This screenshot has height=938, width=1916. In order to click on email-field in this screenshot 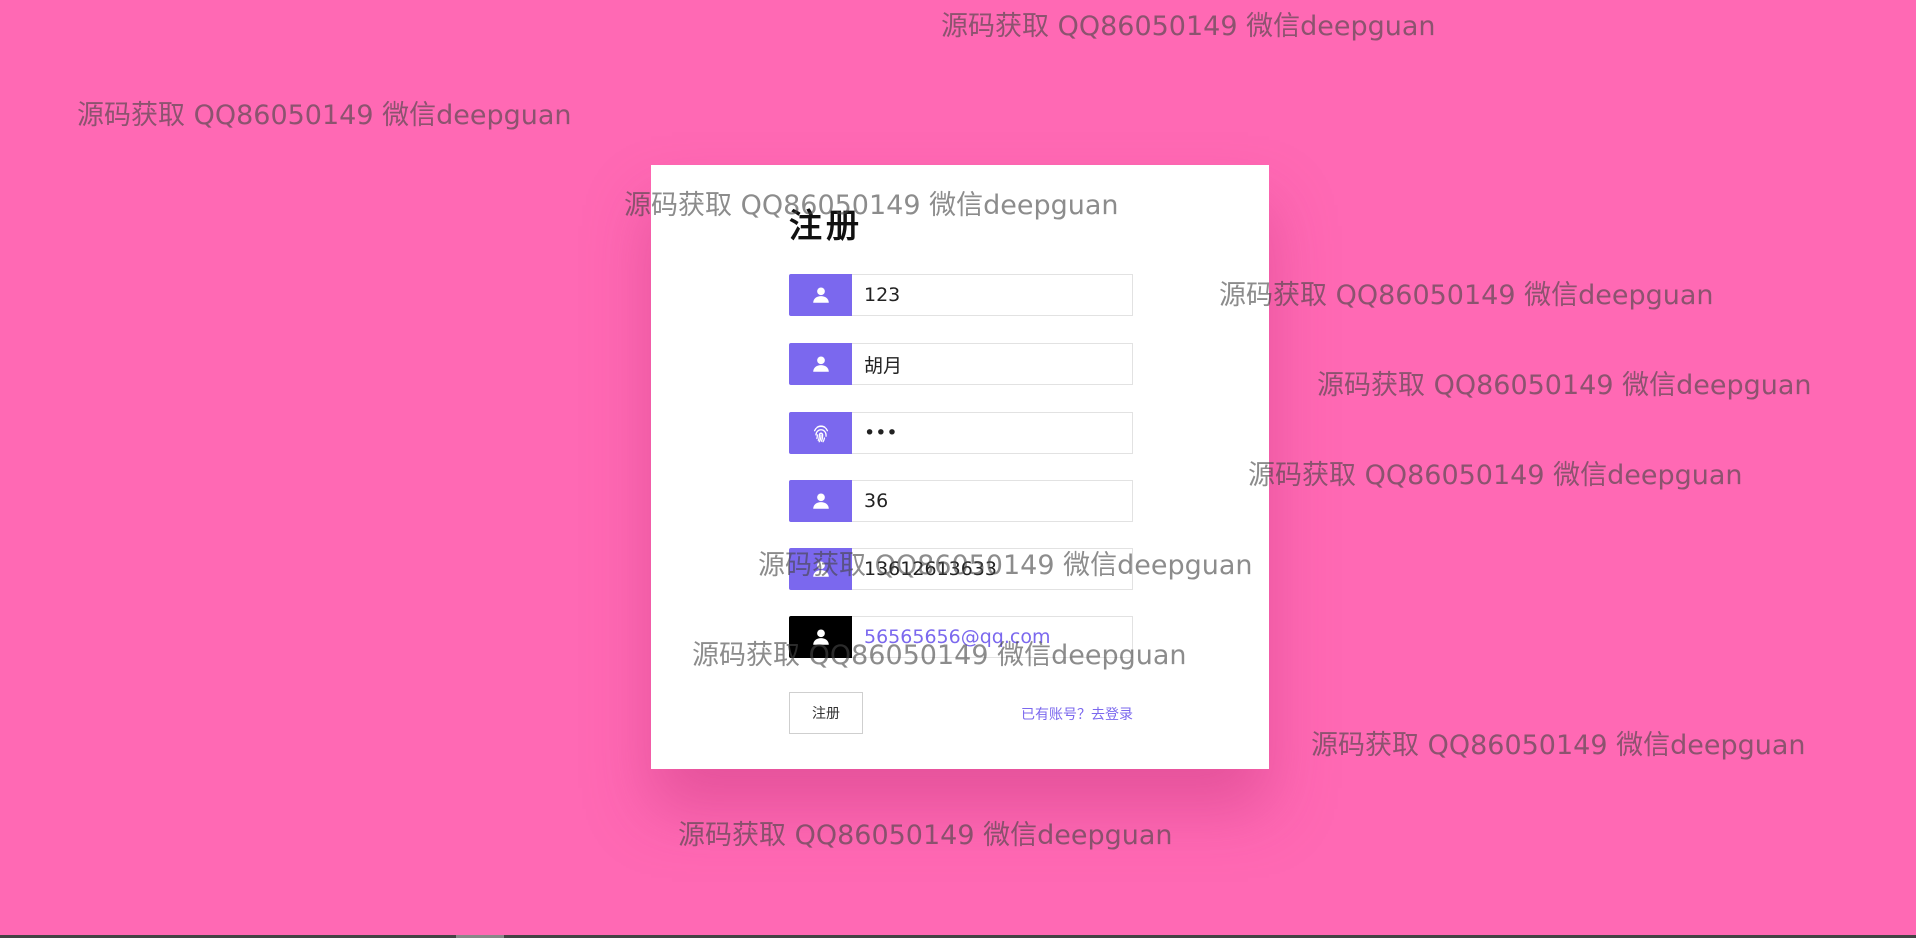, I will do `click(961, 637)`.